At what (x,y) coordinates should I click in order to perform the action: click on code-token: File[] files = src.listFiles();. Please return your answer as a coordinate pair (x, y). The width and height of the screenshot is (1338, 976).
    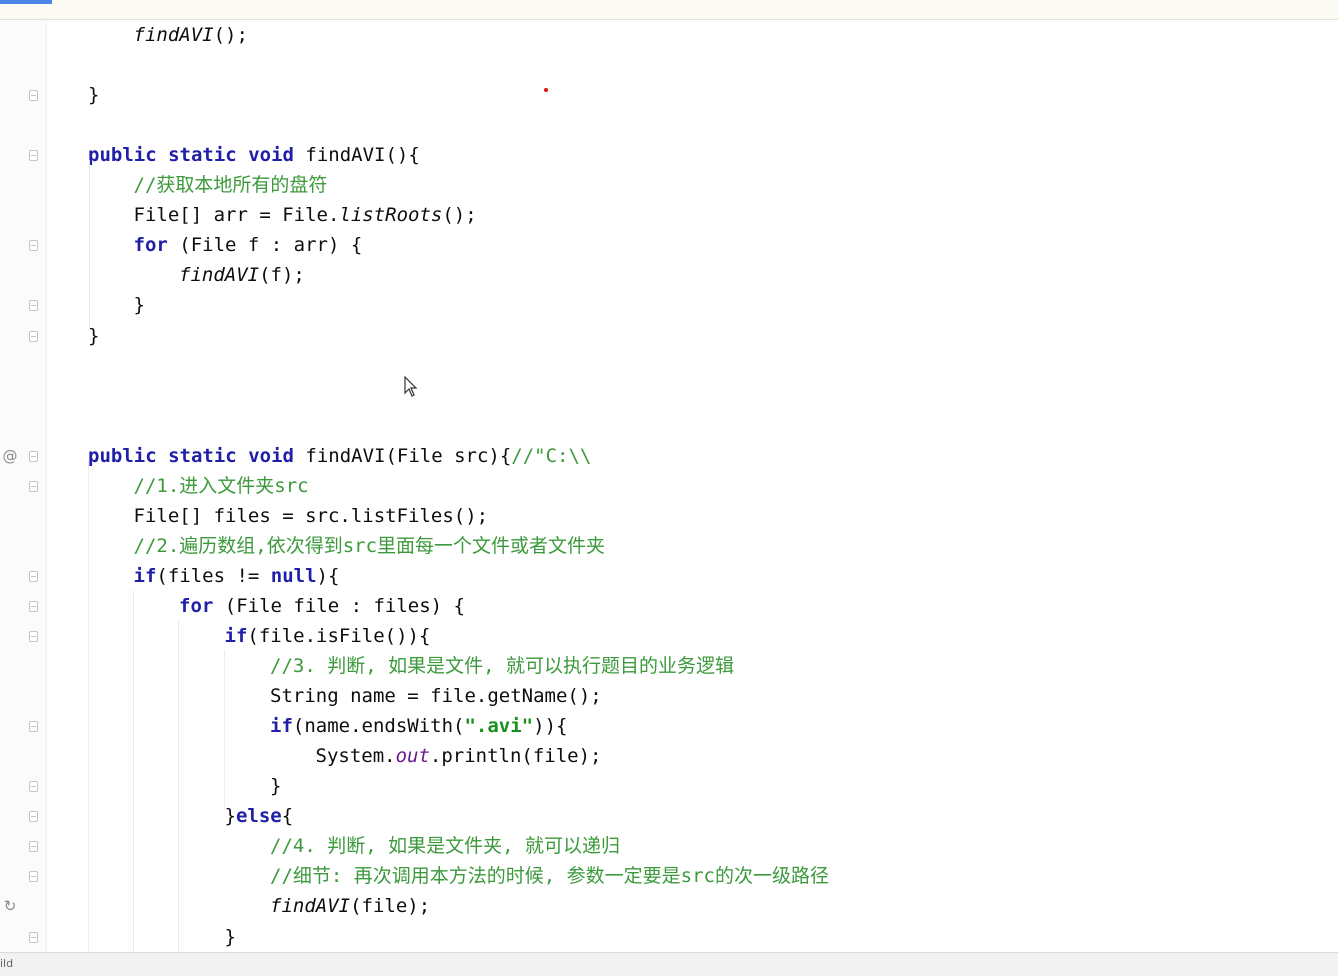
    Looking at the image, I should click on (311, 515).